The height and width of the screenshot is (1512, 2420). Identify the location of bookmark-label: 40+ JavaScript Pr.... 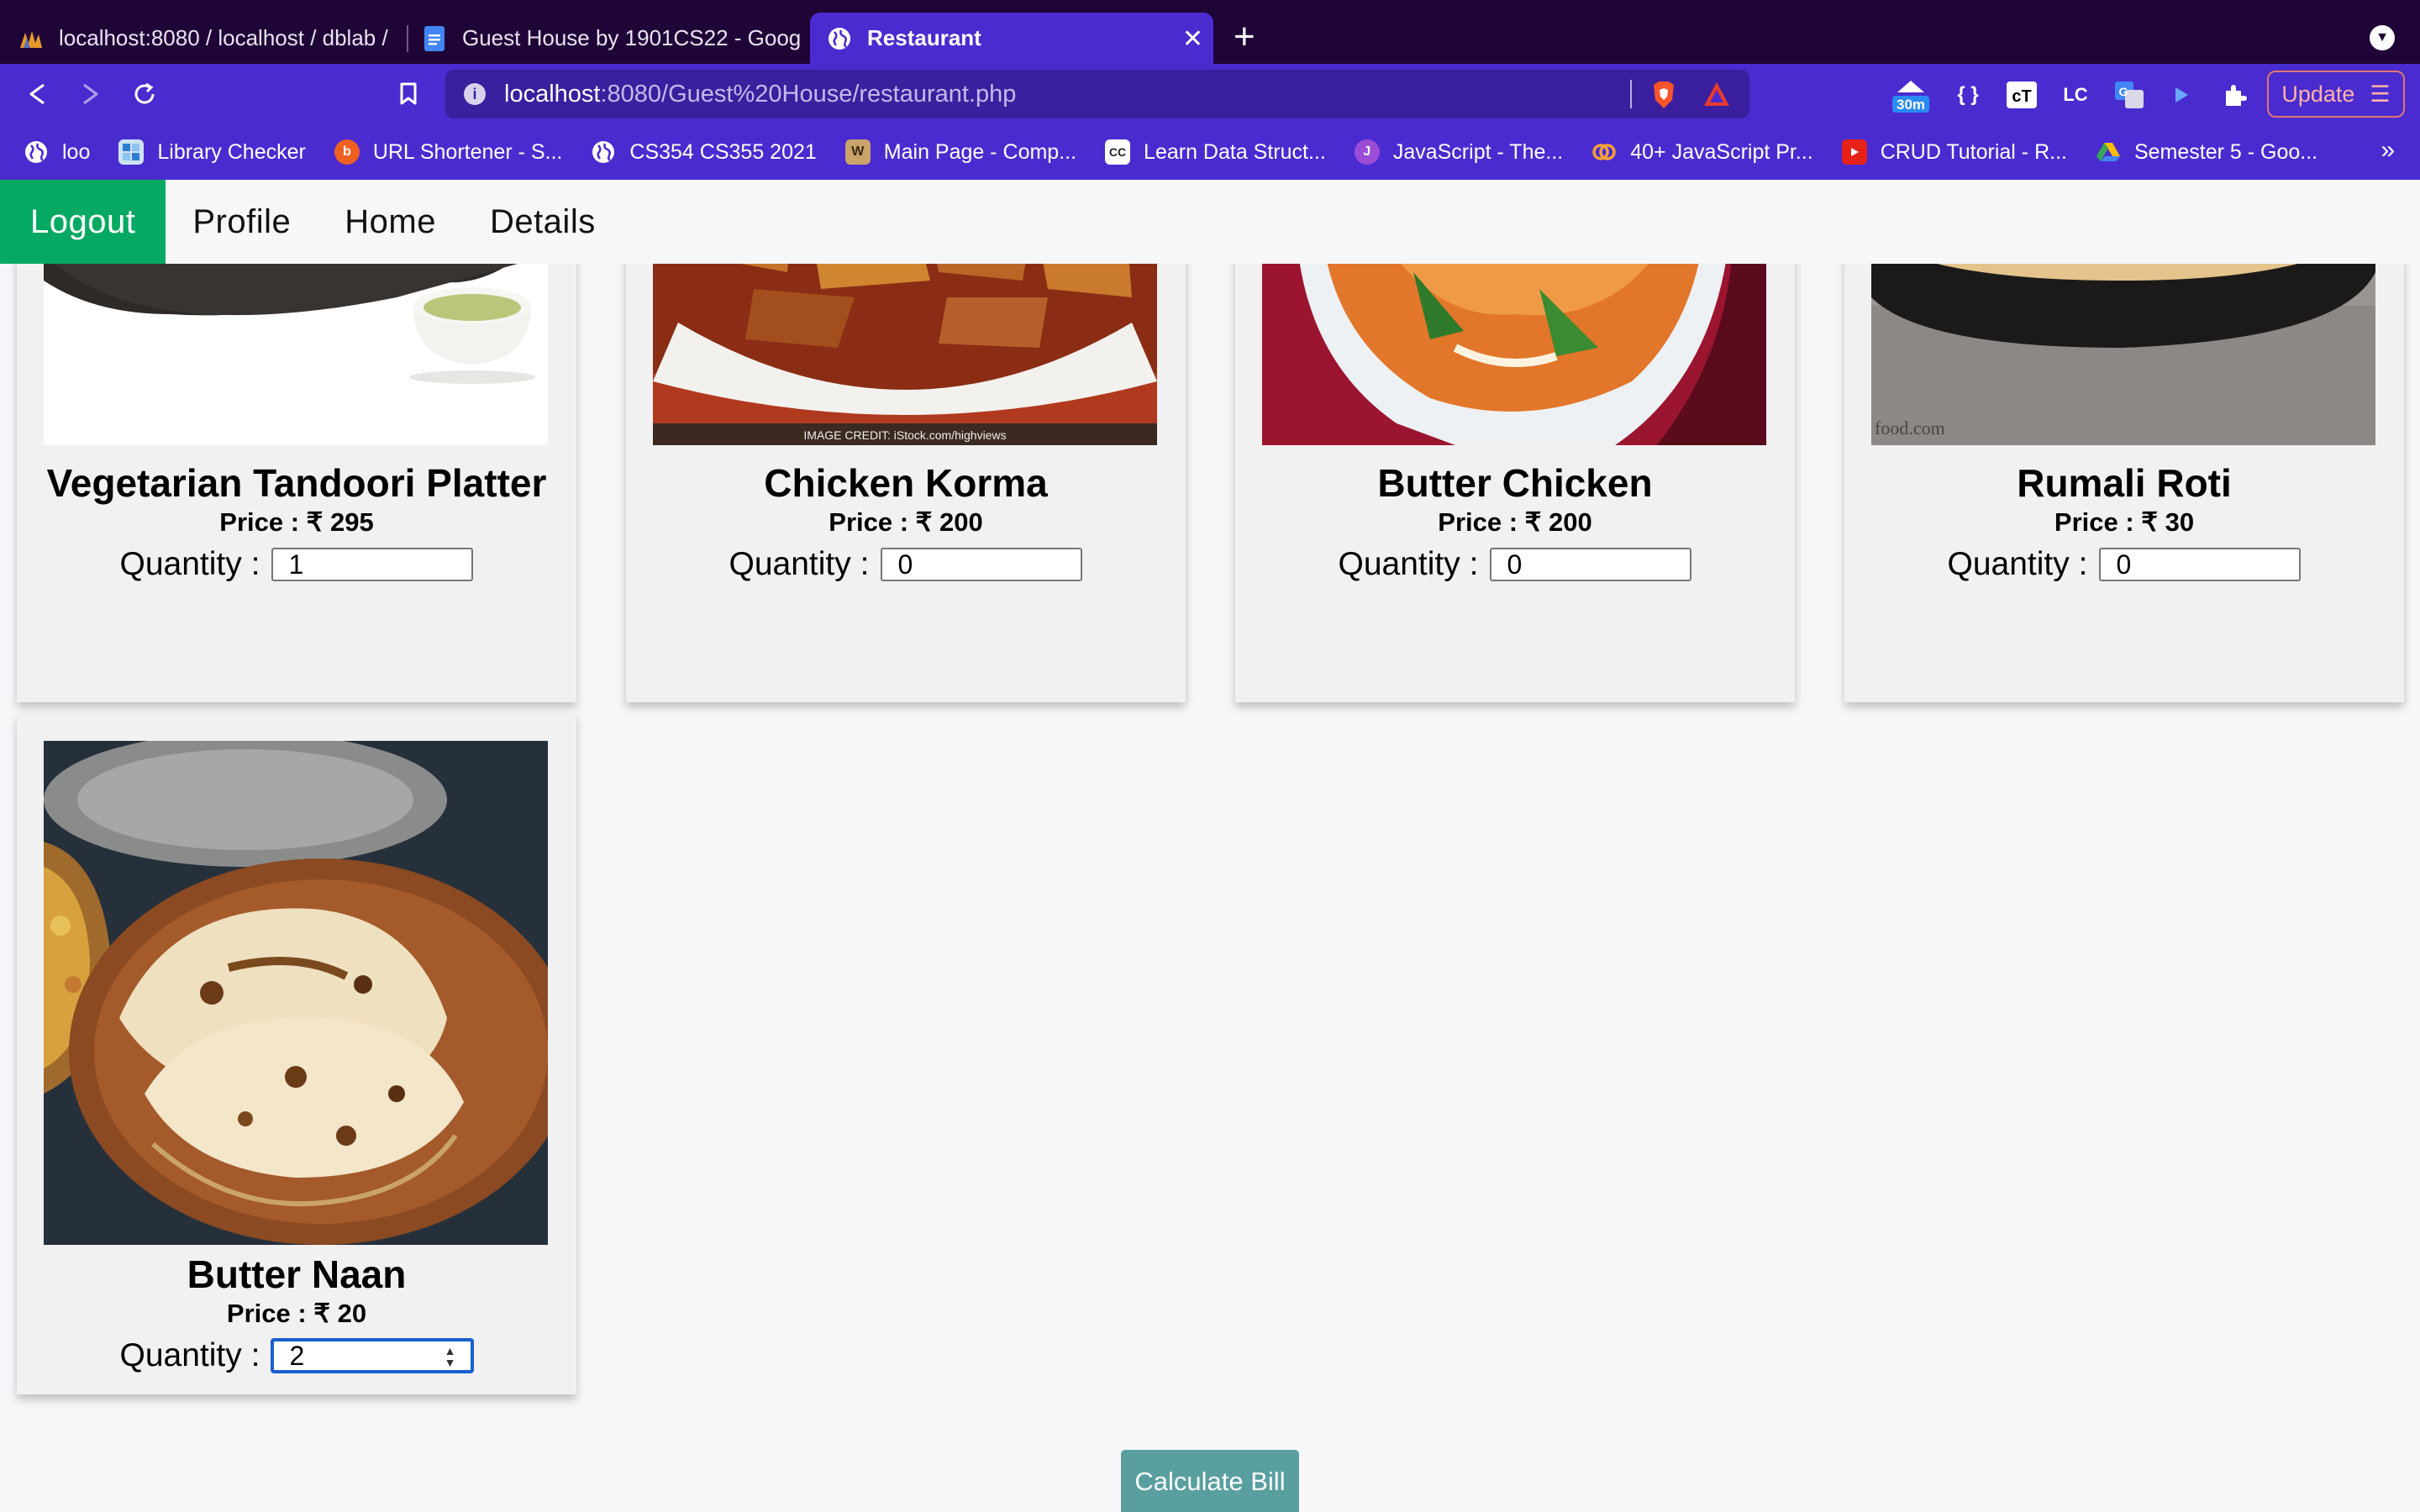
(1722, 151).